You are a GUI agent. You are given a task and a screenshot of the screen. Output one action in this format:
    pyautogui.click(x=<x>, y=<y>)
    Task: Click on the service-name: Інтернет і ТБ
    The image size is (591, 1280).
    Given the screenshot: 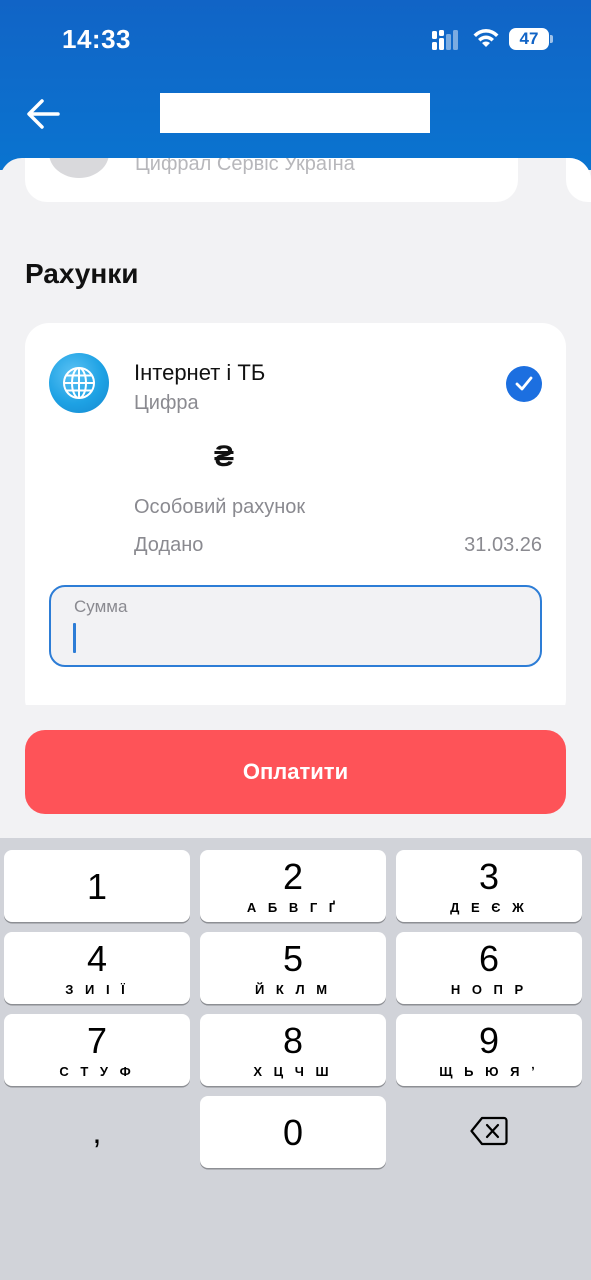 What is the action you would take?
    pyautogui.click(x=200, y=372)
    